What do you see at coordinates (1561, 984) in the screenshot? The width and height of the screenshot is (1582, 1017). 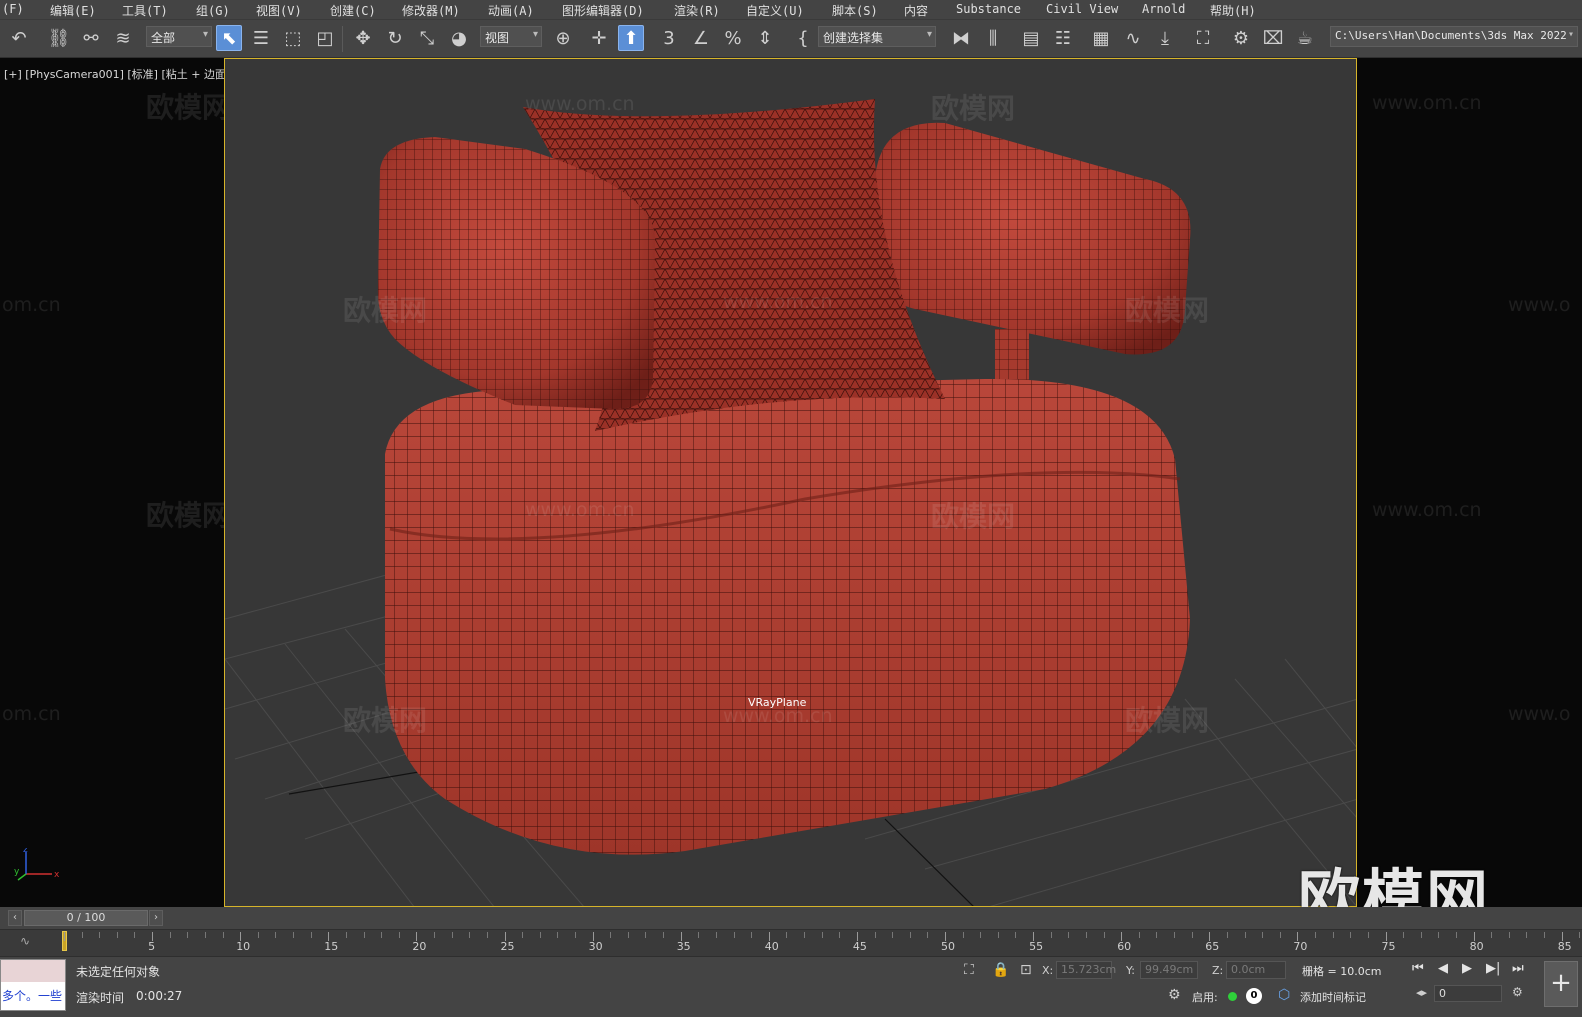 I see `add-viewport-button: +` at bounding box center [1561, 984].